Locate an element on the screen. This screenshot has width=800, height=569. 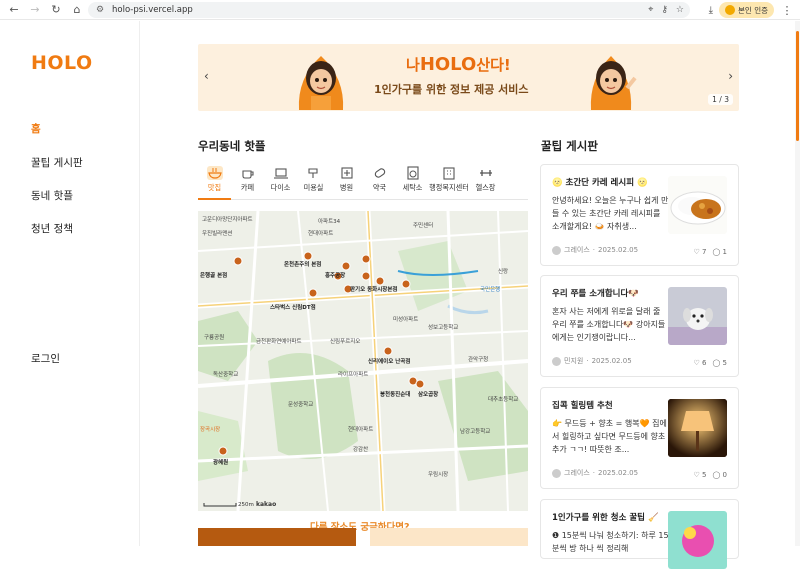
post-title: 우리 쭈를 소개합니다🐶 is located at coordinates (595, 294).